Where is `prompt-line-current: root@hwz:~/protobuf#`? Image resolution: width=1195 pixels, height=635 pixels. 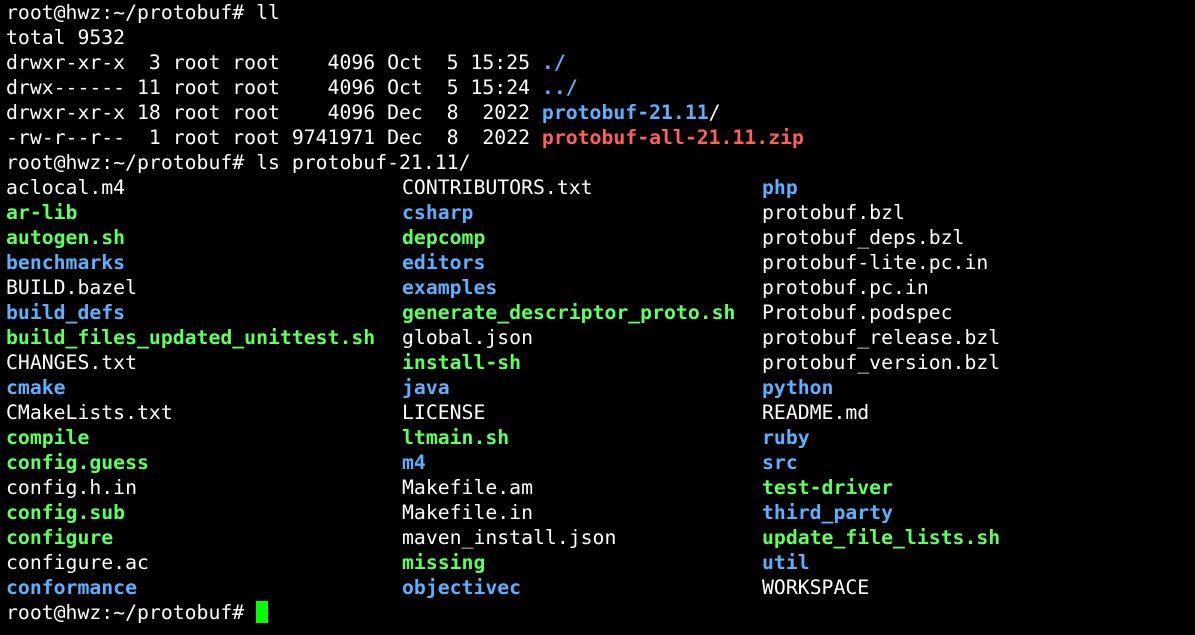
prompt-line-current: root@hwz:~/protobuf# is located at coordinates (137, 612).